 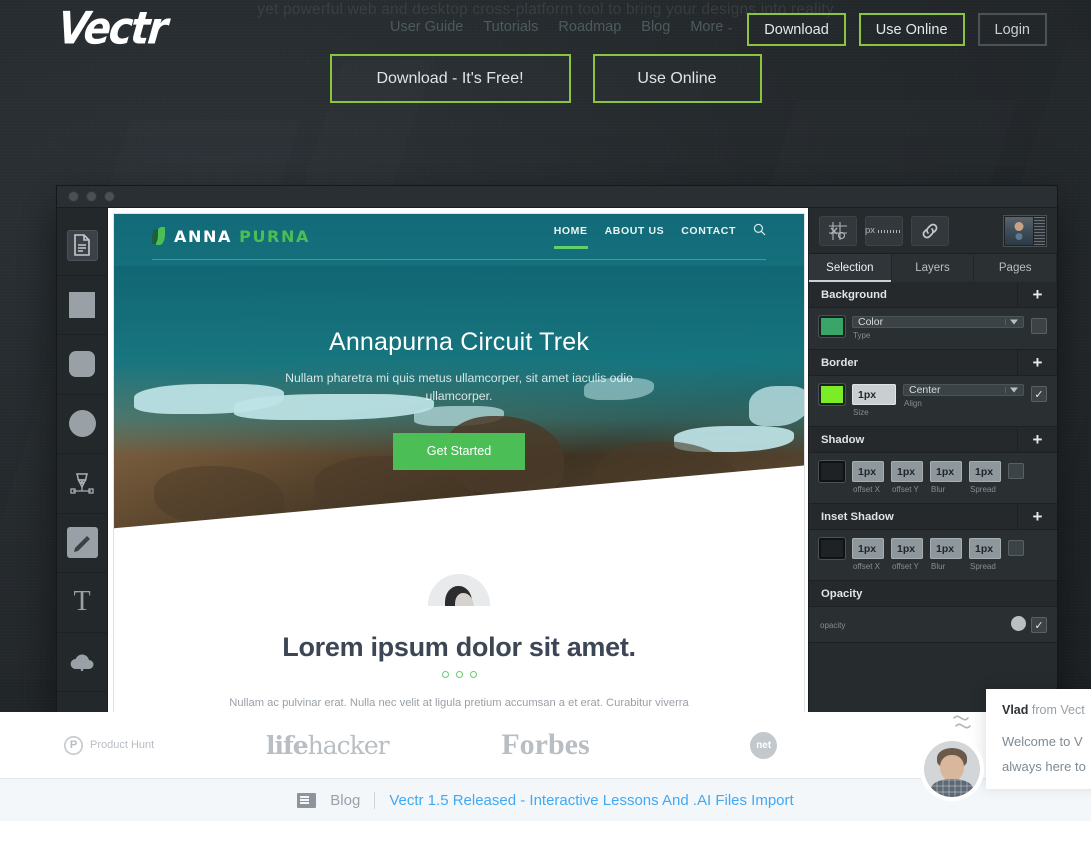 What do you see at coordinates (203, 236) in the screenshot?
I see `site-logo-first: ANNA` at bounding box center [203, 236].